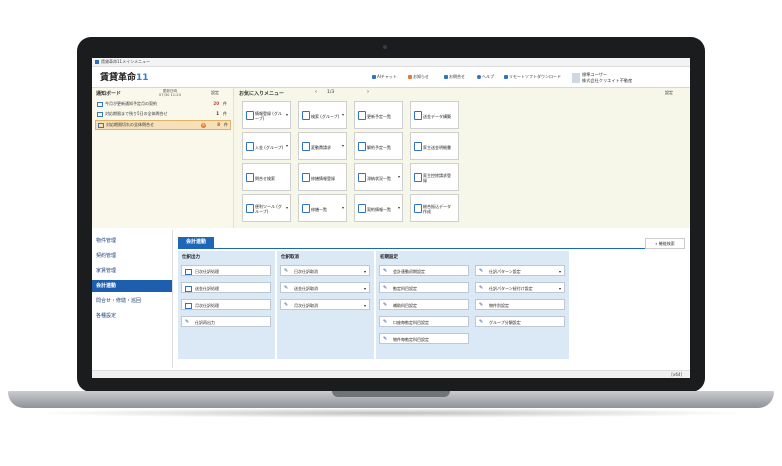 The image size is (782, 466). Describe the element at coordinates (162, 104) in the screenshot. I see `notice-row: 今月が更新通知予定月の契約 20 件` at that location.